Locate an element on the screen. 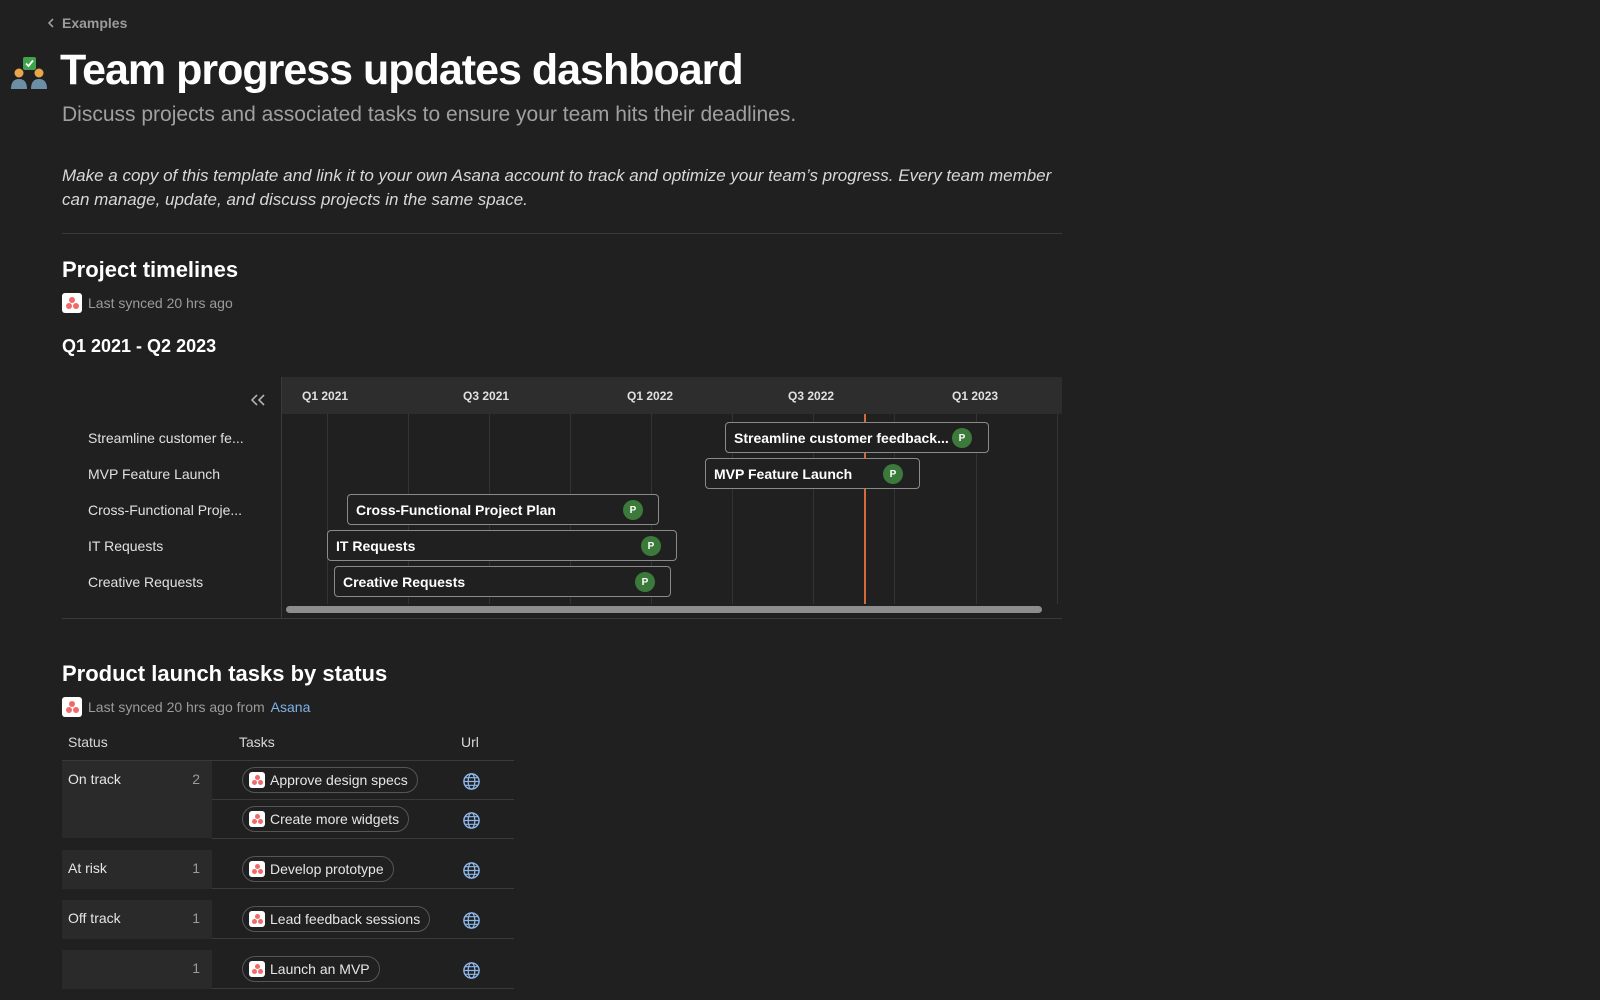  tasks-by-status-title: Product launch tasks by status is located at coordinates (225, 673).